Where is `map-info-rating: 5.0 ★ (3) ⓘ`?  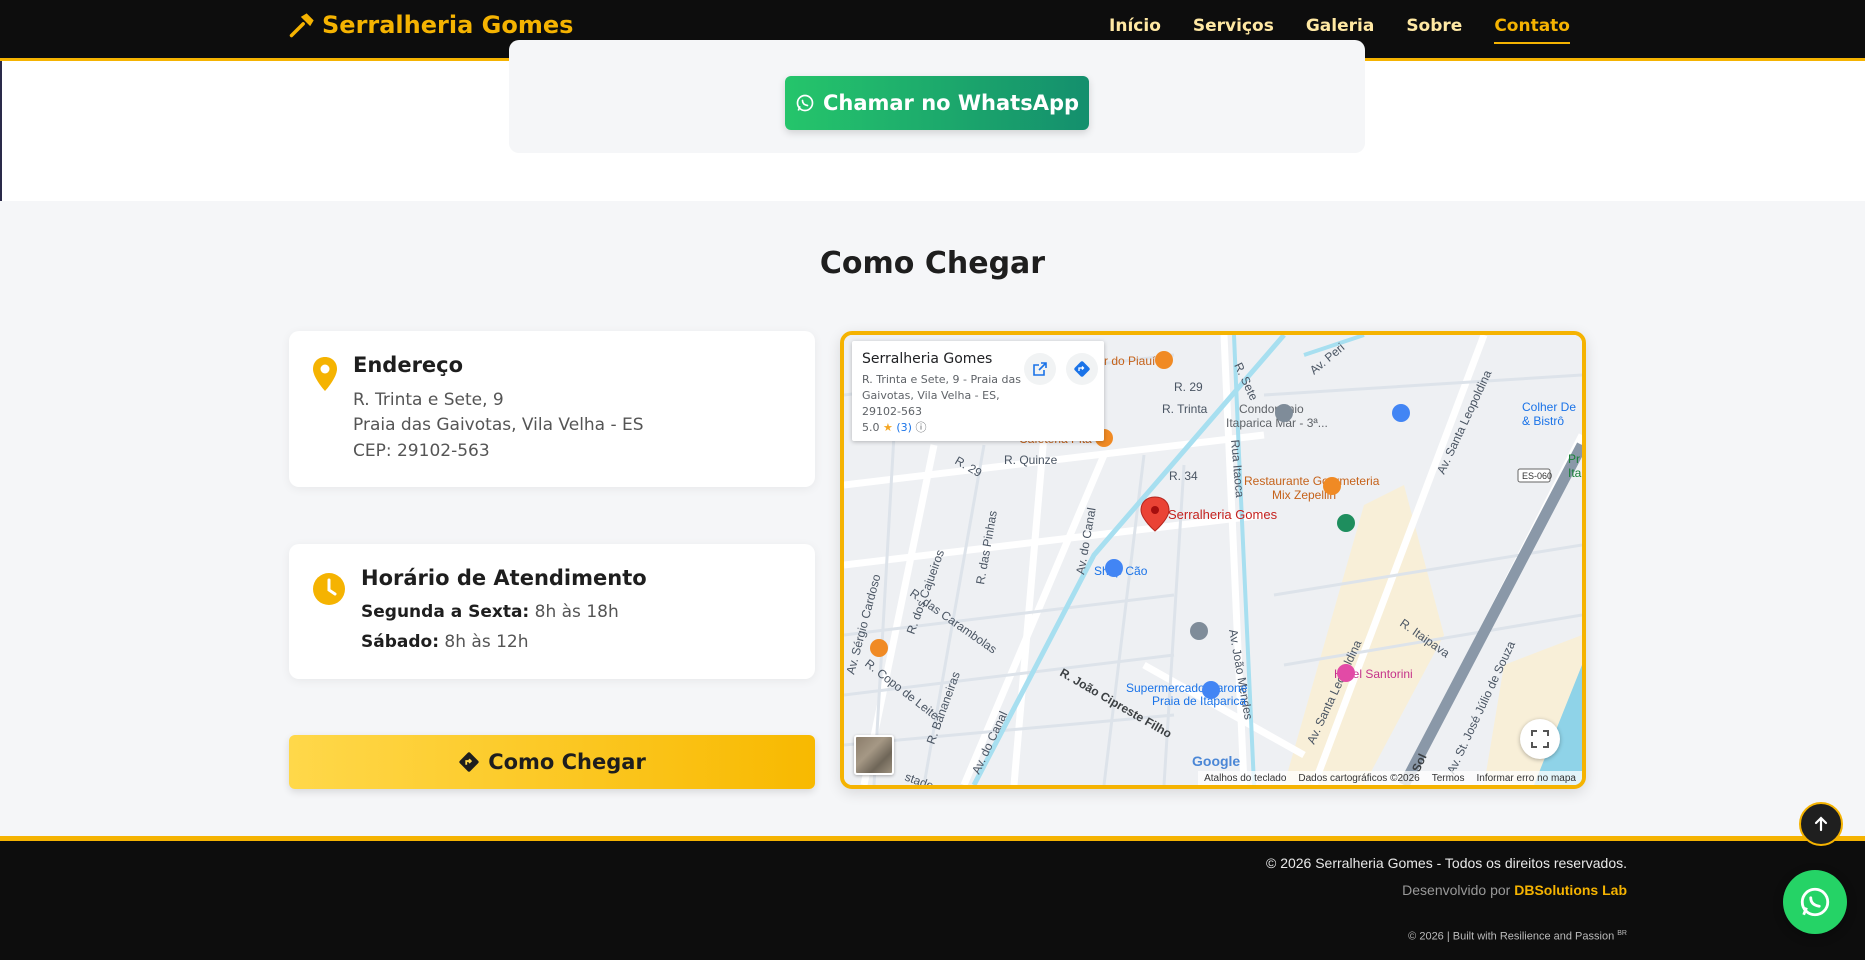 map-info-rating: 5.0 ★ (3) ⓘ is located at coordinates (894, 427).